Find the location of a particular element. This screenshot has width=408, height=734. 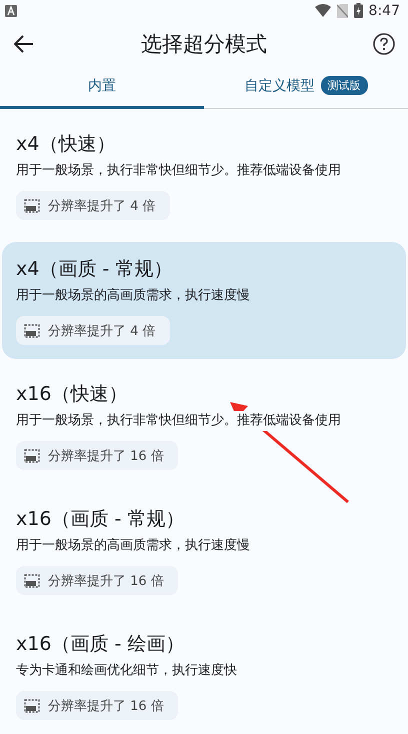

page-title: 选择超分模式 is located at coordinates (204, 44).